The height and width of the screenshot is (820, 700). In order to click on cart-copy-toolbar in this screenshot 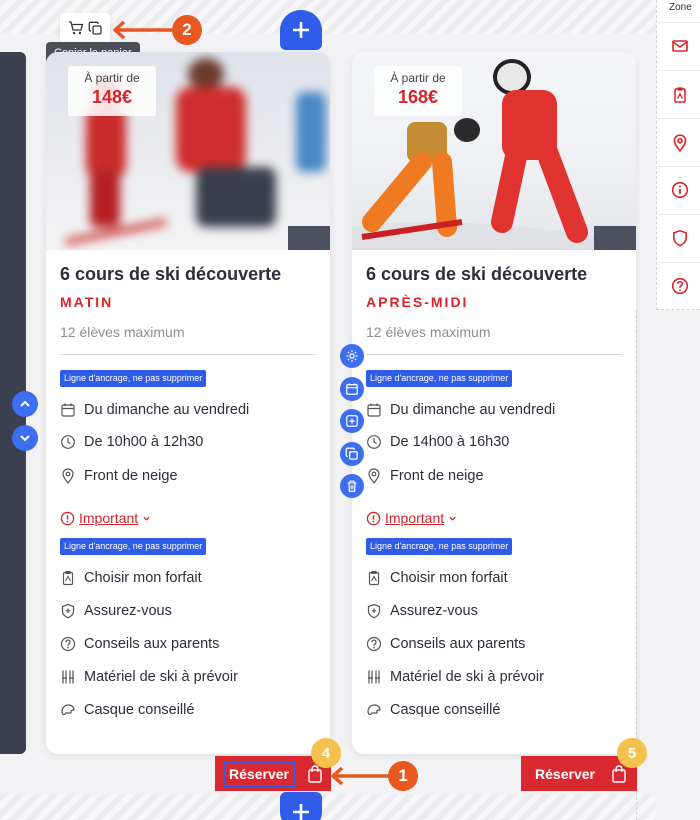, I will do `click(85, 28)`.